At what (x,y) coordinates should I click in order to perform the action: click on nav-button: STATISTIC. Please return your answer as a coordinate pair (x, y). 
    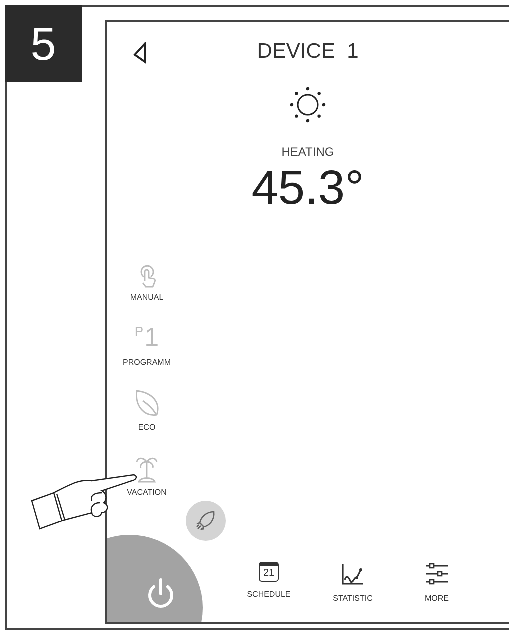
    Looking at the image, I should click on (353, 582).